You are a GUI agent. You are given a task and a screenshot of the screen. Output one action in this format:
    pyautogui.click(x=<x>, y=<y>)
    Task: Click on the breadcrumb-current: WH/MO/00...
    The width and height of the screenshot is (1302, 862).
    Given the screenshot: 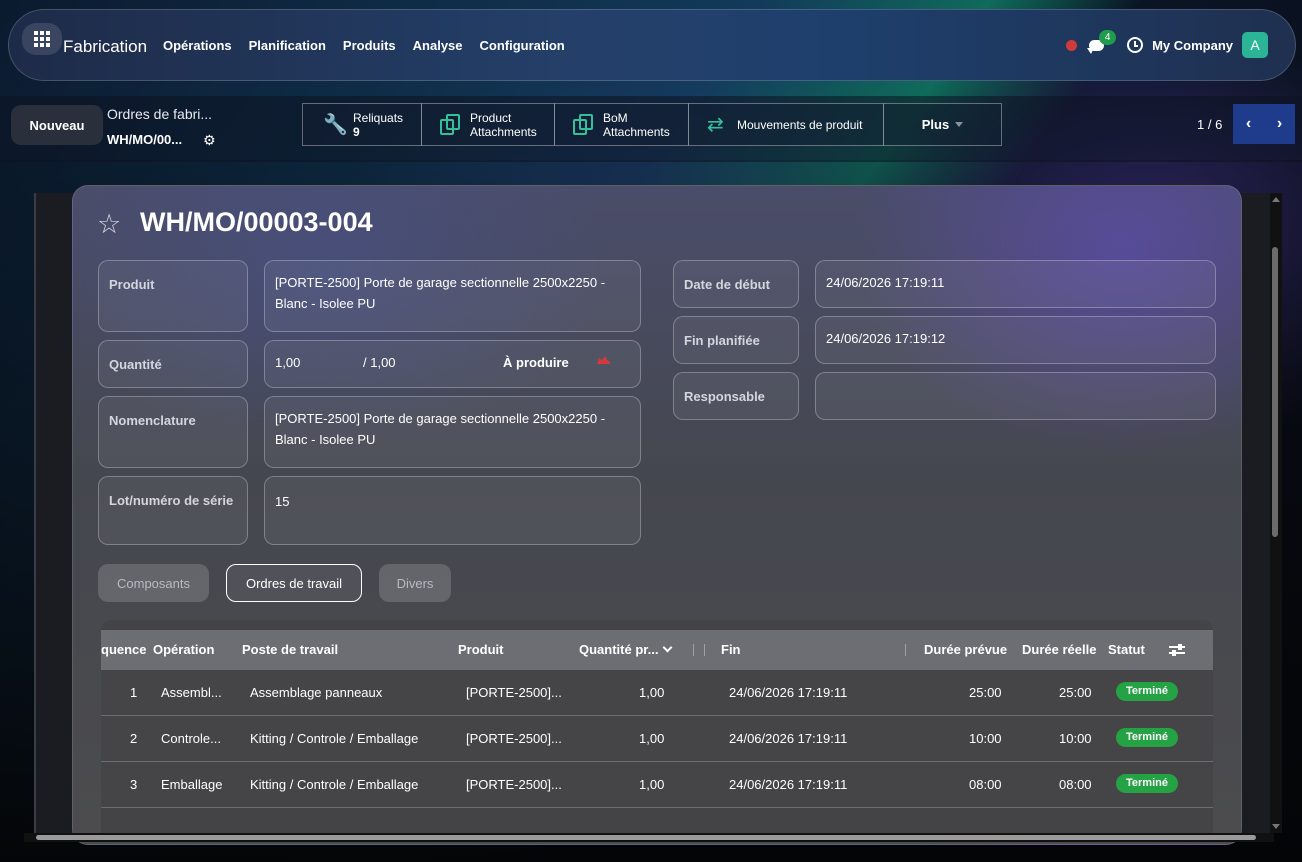 What is the action you would take?
    pyautogui.click(x=145, y=139)
    